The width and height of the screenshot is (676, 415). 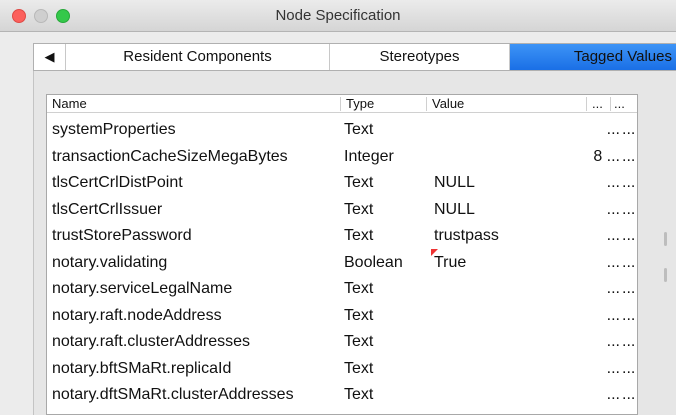 What do you see at coordinates (507, 104) in the screenshot?
I see `column-header-value: Value` at bounding box center [507, 104].